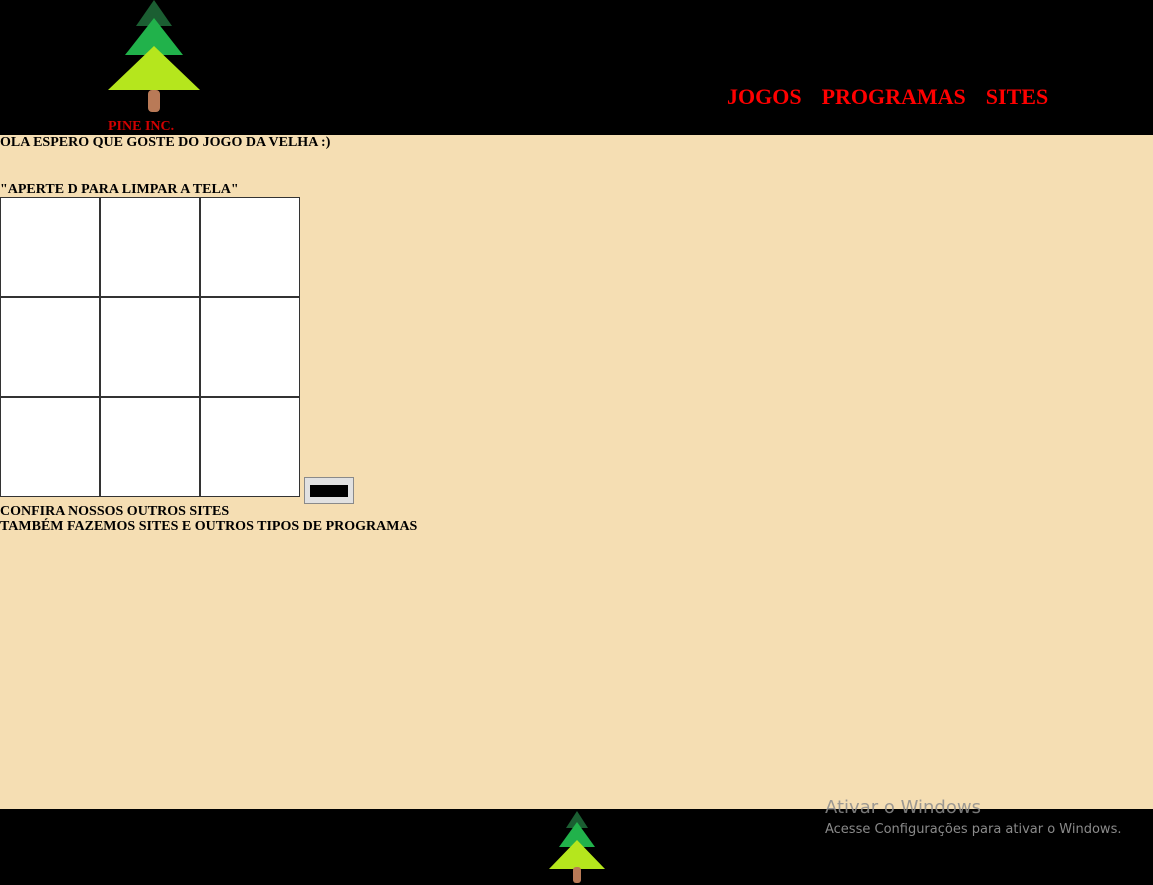  Describe the element at coordinates (1017, 97) in the screenshot. I see `nav-link-sites: SITES` at that location.